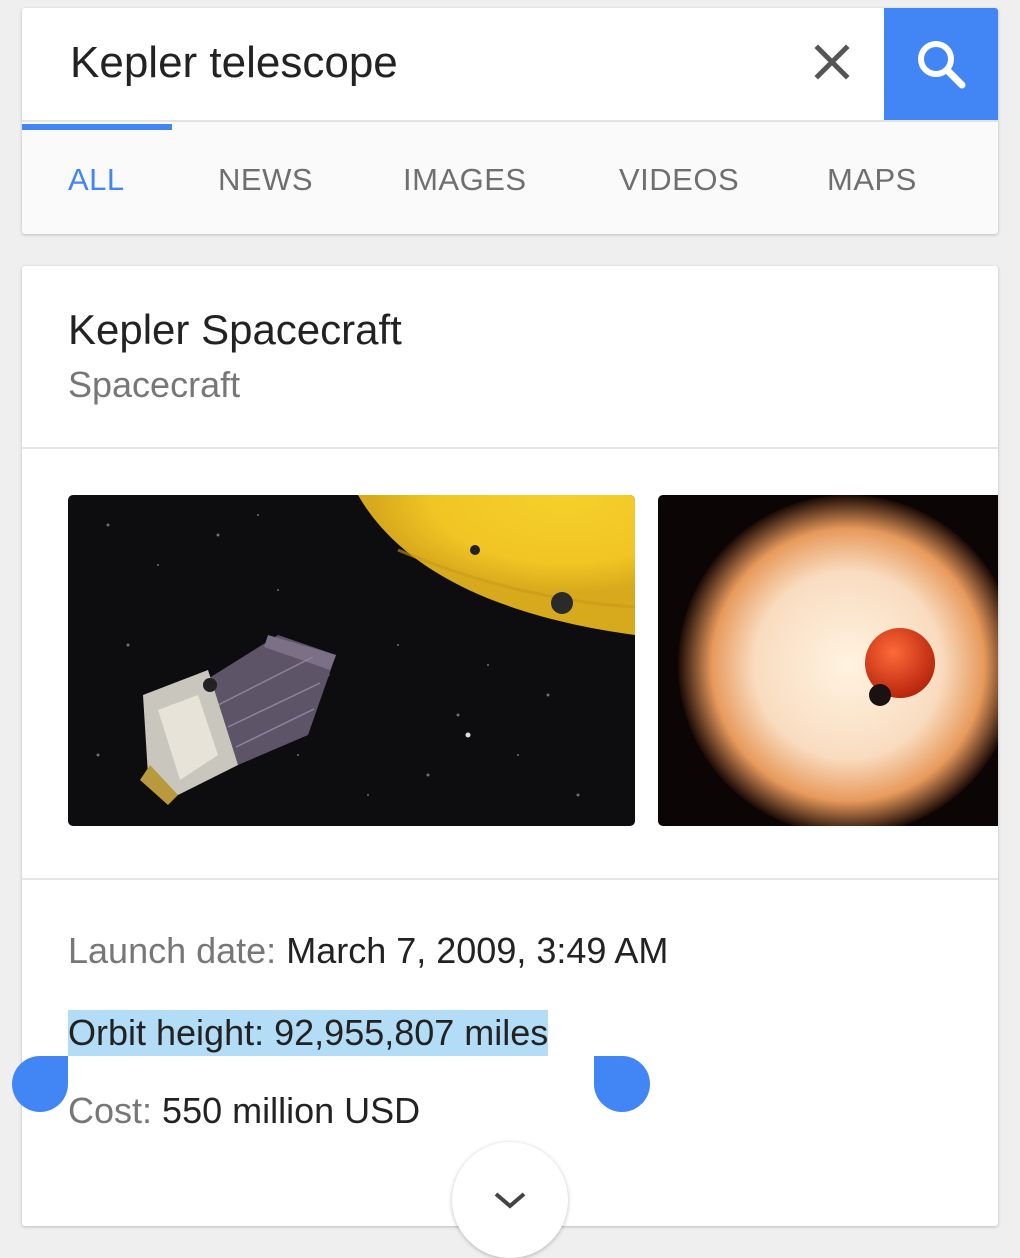  Describe the element at coordinates (154, 384) in the screenshot. I see `entity-subtitle: Spacecraft` at that location.